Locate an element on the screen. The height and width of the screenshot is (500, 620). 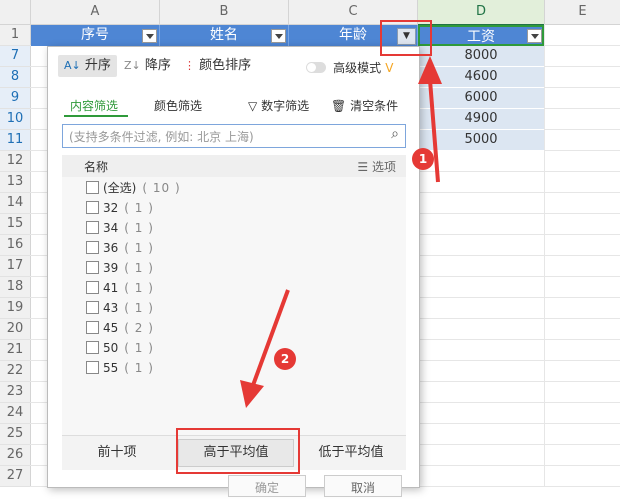
annotation-badge-2: 2 is located at coordinates (285, 359).